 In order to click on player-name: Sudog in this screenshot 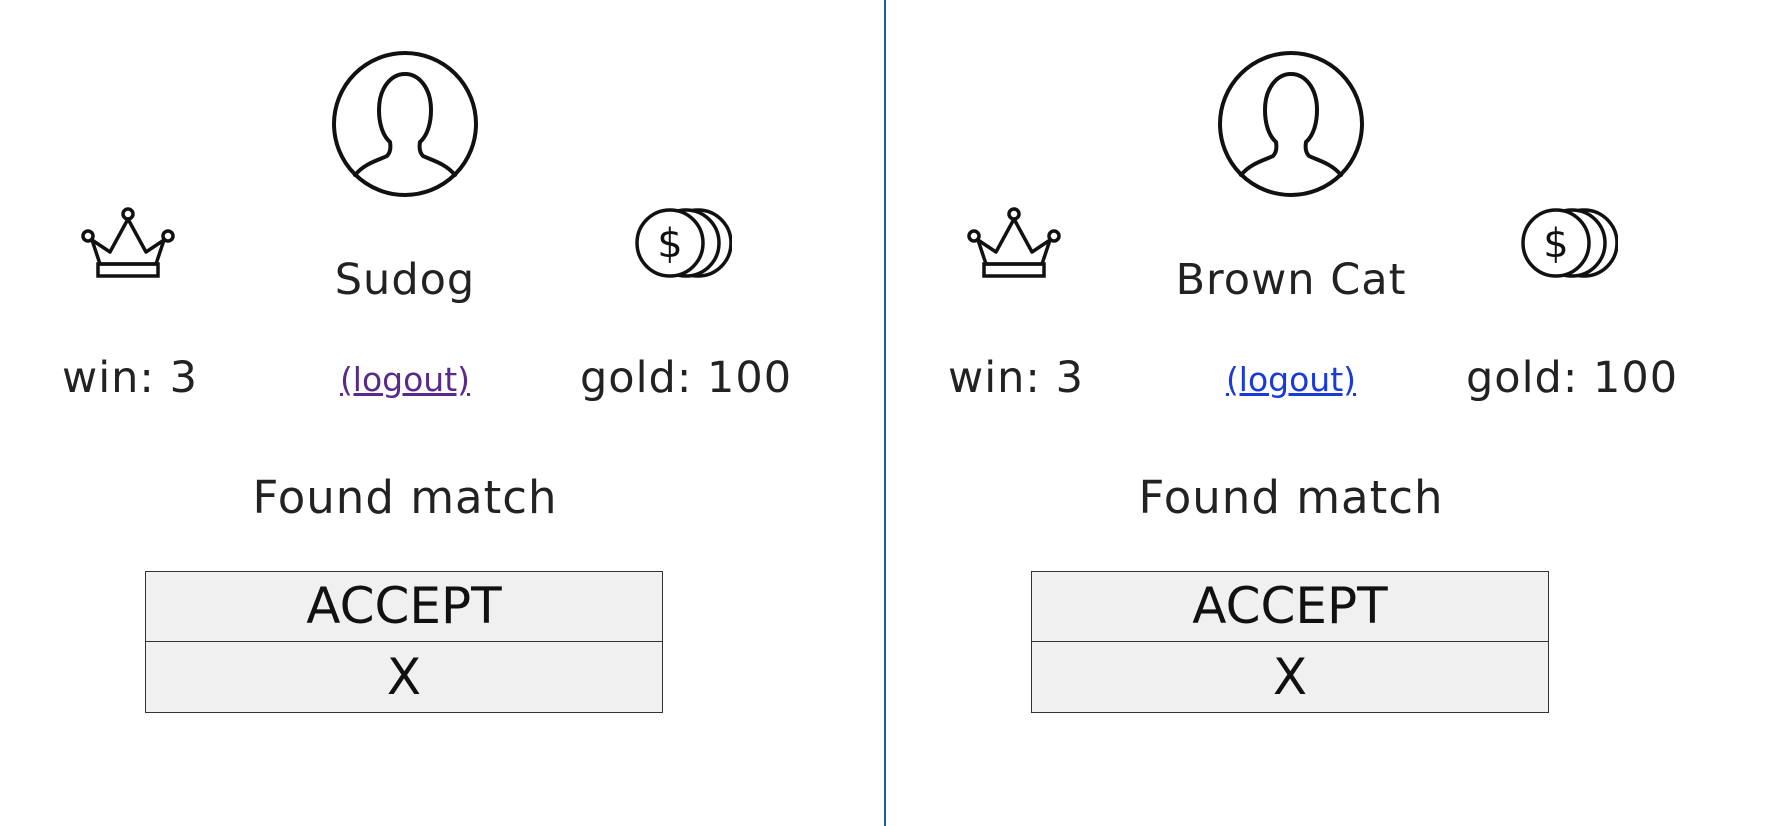, I will do `click(405, 280)`.